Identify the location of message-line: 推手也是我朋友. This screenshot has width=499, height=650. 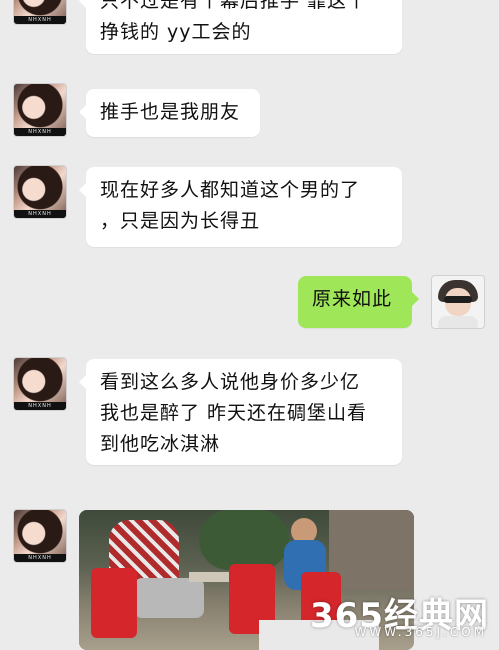
(170, 112).